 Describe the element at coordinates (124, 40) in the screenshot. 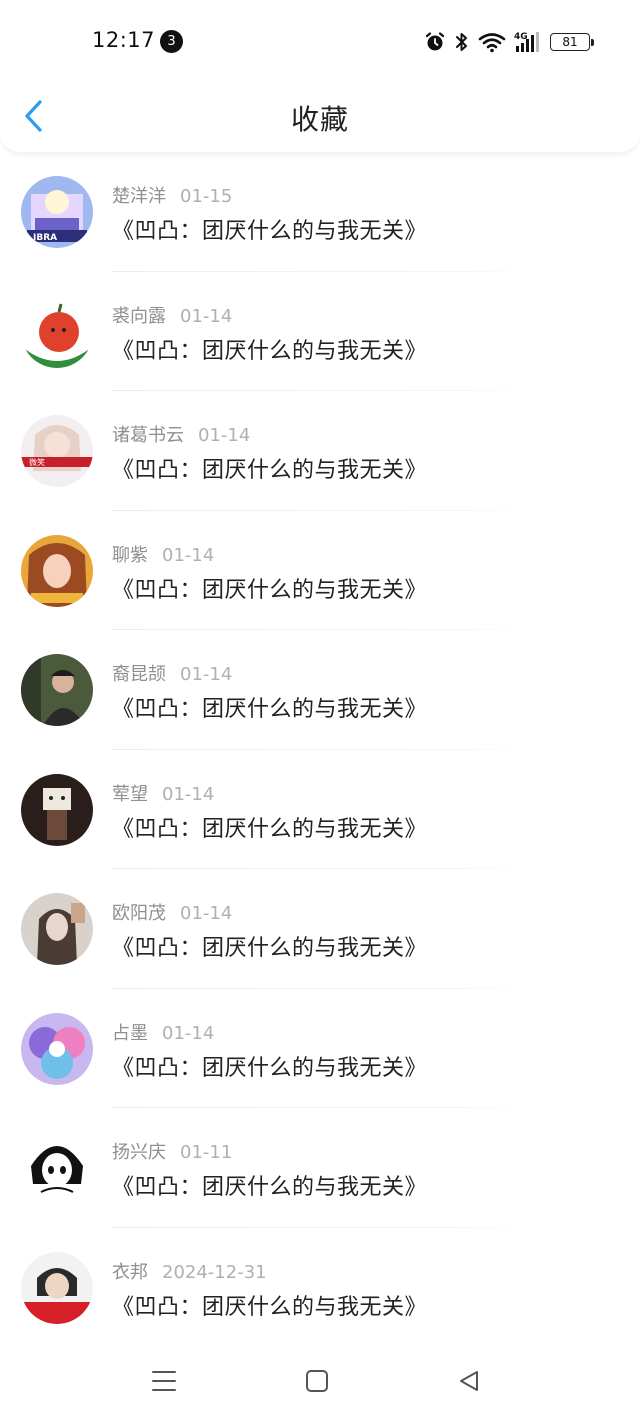

I see `status-time: 12:17` at that location.